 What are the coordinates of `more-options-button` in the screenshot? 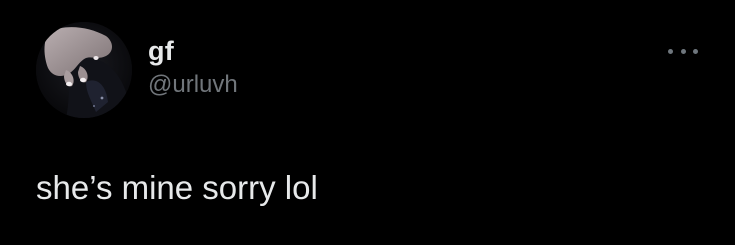 It's located at (683, 51).